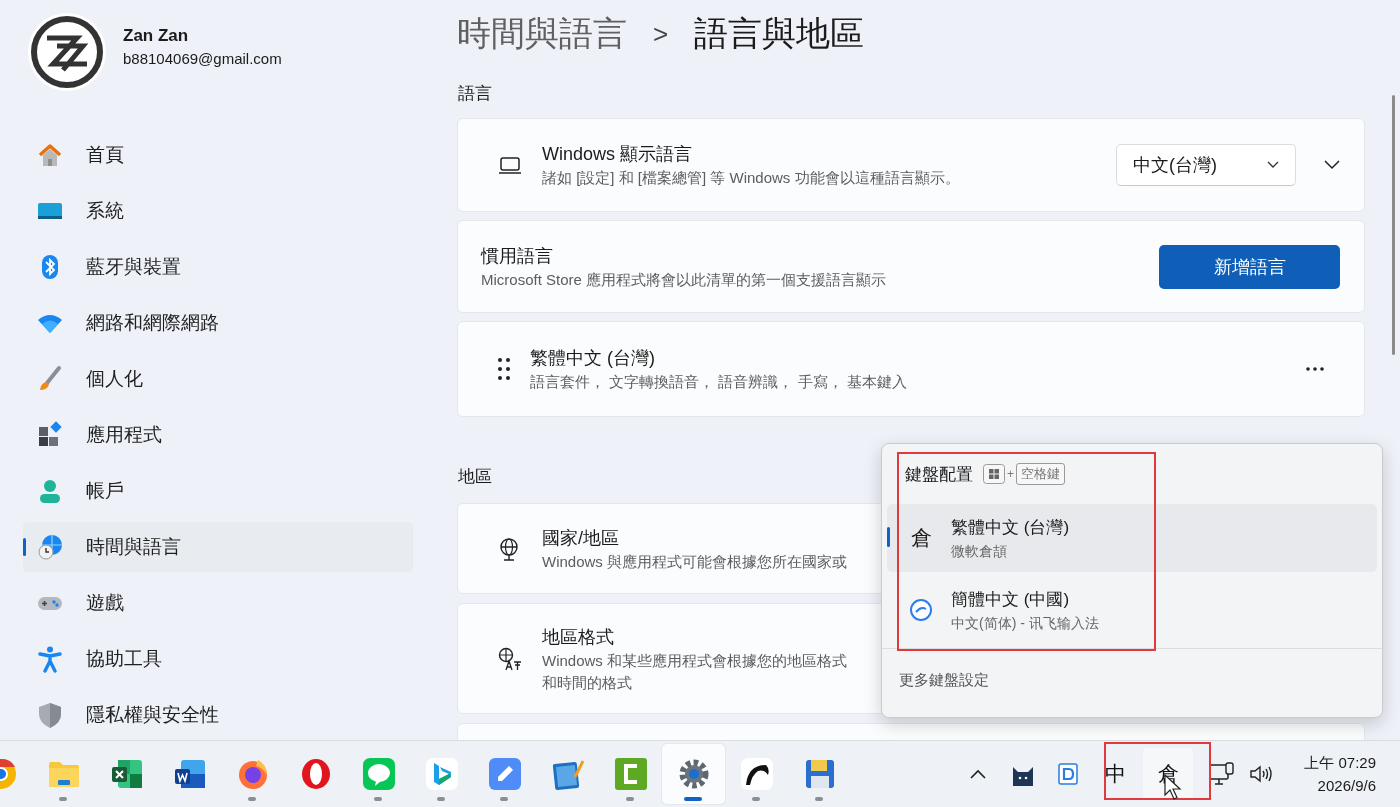 The image size is (1400, 807). Describe the element at coordinates (126, 774) in the screenshot. I see `spreadsheet-icon` at that location.